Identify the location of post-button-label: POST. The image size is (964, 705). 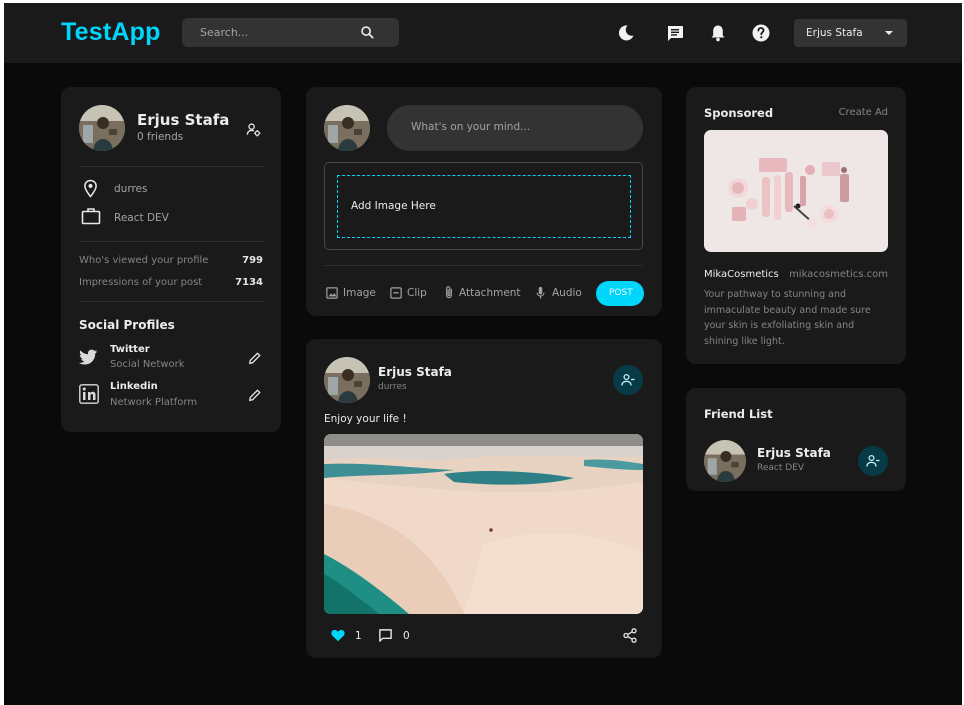
(621, 293).